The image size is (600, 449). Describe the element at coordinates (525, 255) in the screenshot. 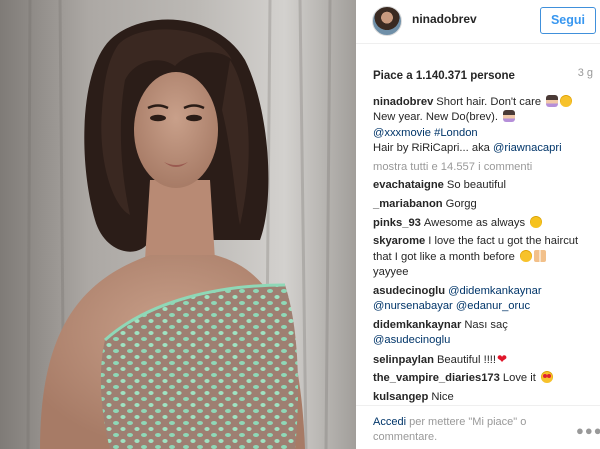

I see `tongue-emoji-icon` at that location.